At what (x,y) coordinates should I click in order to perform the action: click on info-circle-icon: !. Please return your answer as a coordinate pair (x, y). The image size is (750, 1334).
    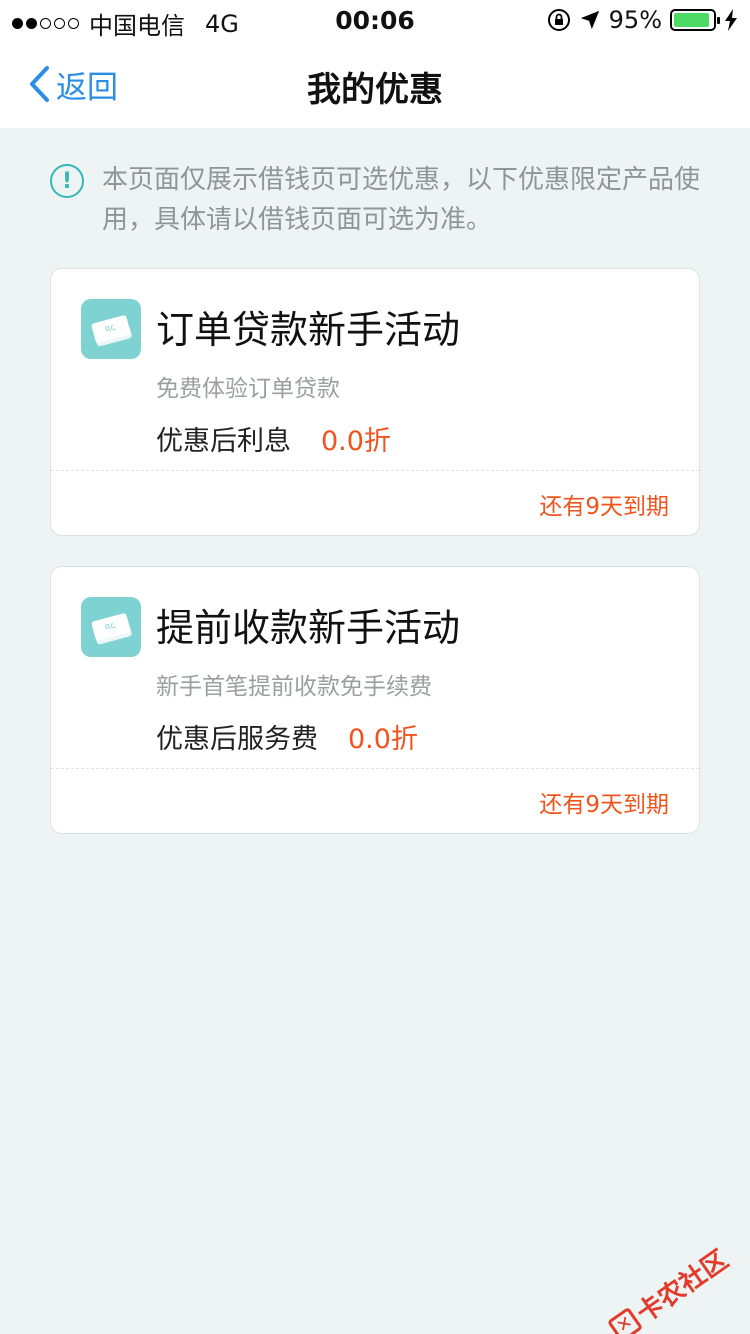
    Looking at the image, I should click on (67, 181).